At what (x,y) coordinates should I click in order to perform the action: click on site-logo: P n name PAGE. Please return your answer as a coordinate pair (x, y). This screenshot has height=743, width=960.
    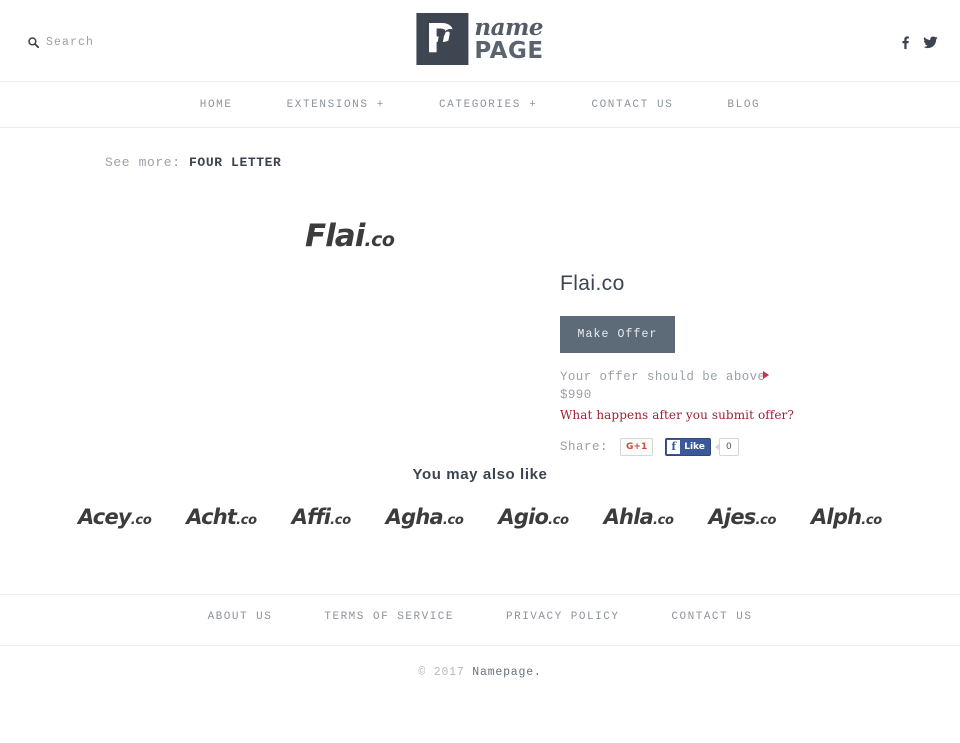
    Looking at the image, I should click on (480, 39).